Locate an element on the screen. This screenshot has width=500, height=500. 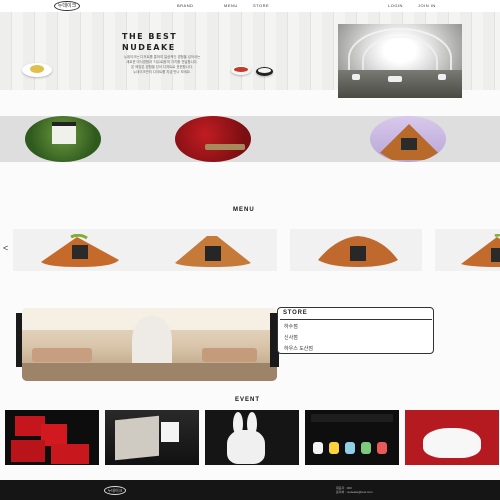
nav-link-login: LOGIN is located at coordinates (395, 5).